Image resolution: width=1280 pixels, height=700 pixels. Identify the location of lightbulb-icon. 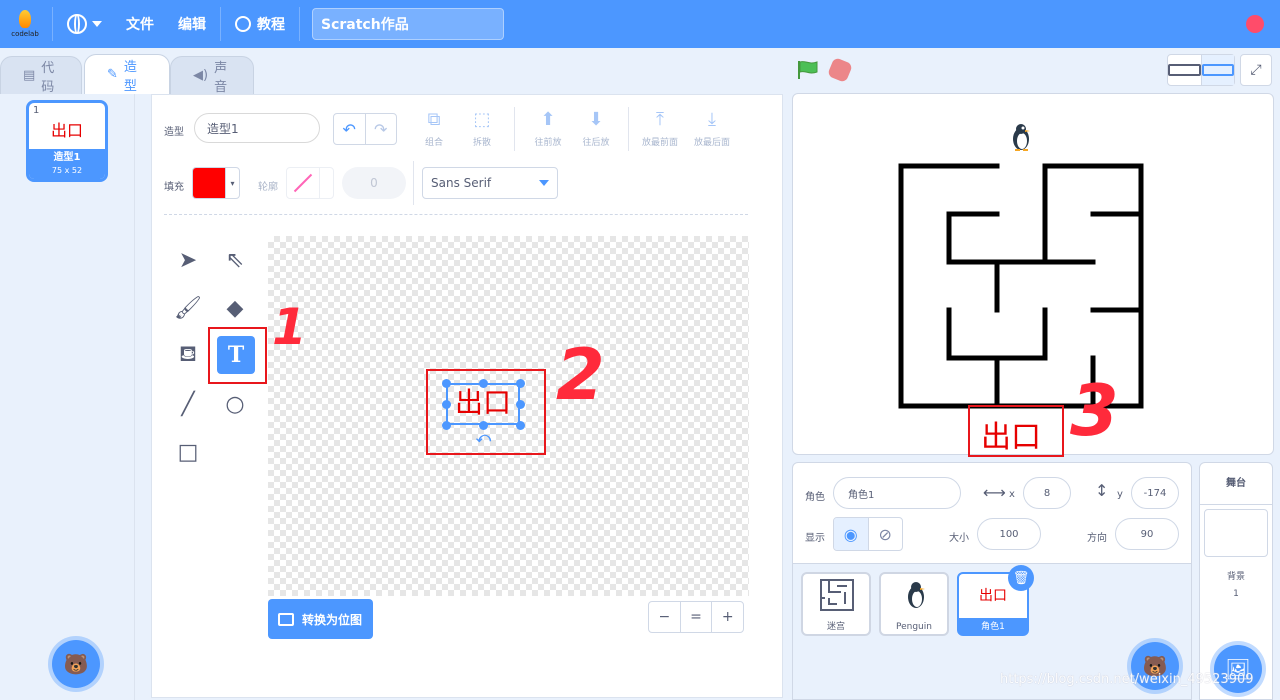
(243, 24).